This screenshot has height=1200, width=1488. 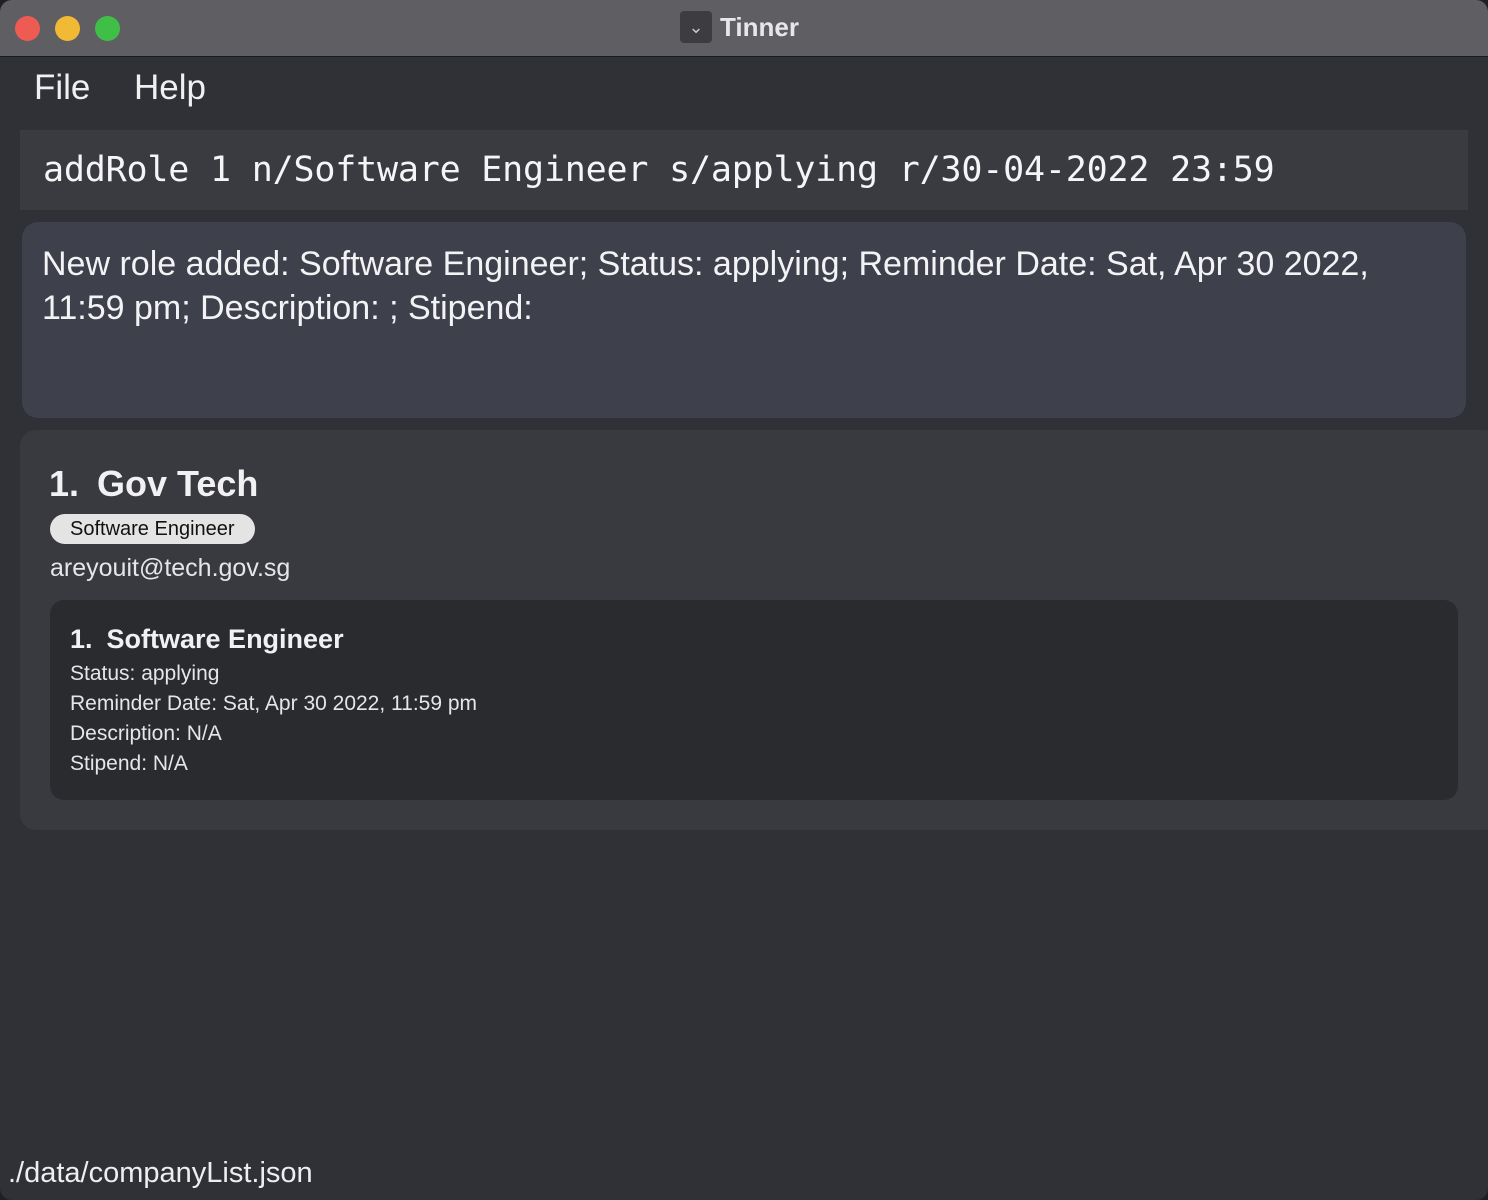 I want to click on menu-bar: File Help, so click(x=744, y=89).